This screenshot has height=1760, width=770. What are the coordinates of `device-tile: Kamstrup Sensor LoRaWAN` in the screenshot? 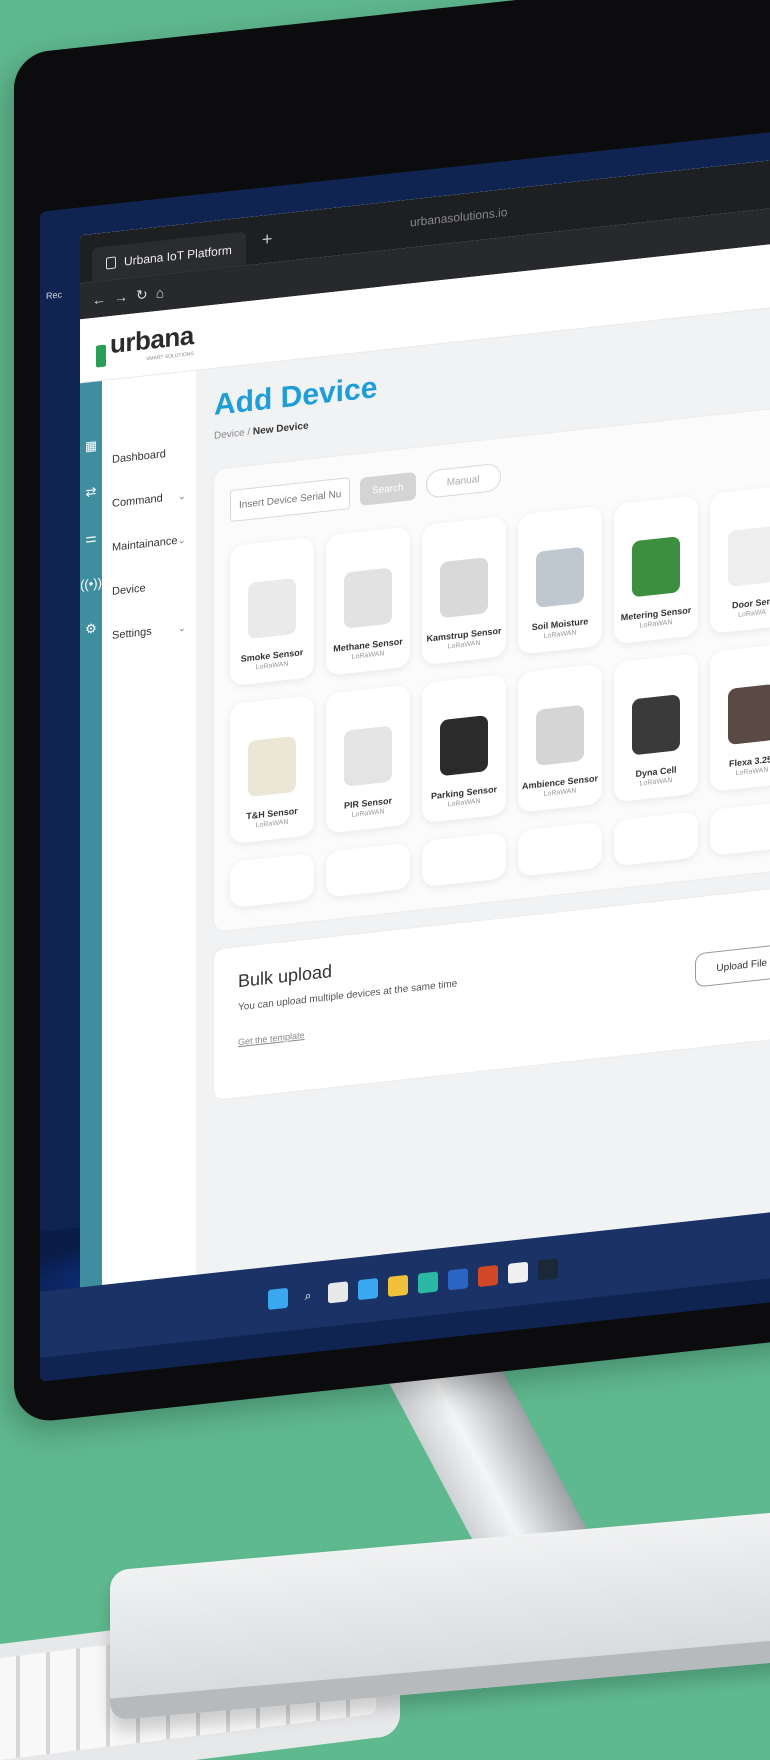 It's located at (464, 591).